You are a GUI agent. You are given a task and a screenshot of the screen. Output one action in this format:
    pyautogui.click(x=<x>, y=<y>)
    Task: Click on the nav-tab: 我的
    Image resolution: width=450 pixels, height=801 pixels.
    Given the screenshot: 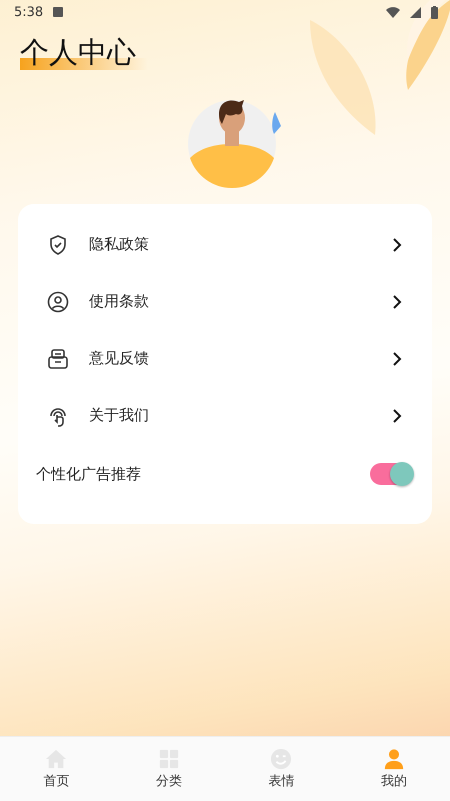 What is the action you would take?
    pyautogui.click(x=394, y=769)
    